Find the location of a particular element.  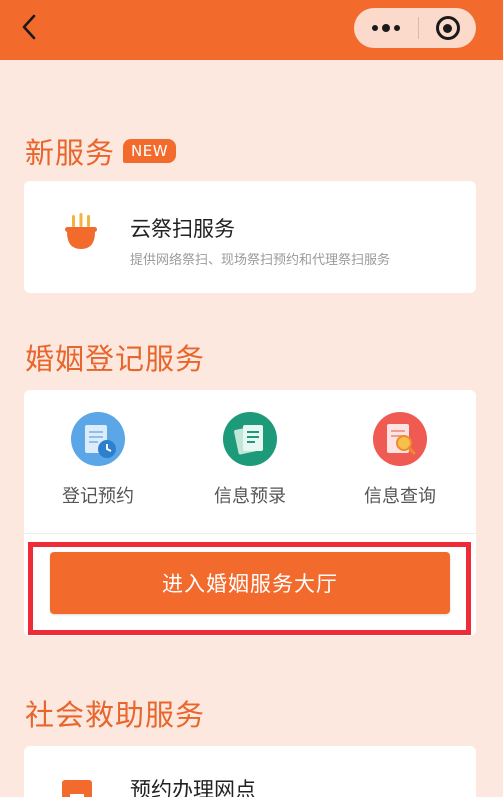

new-badge: NEW is located at coordinates (150, 151).